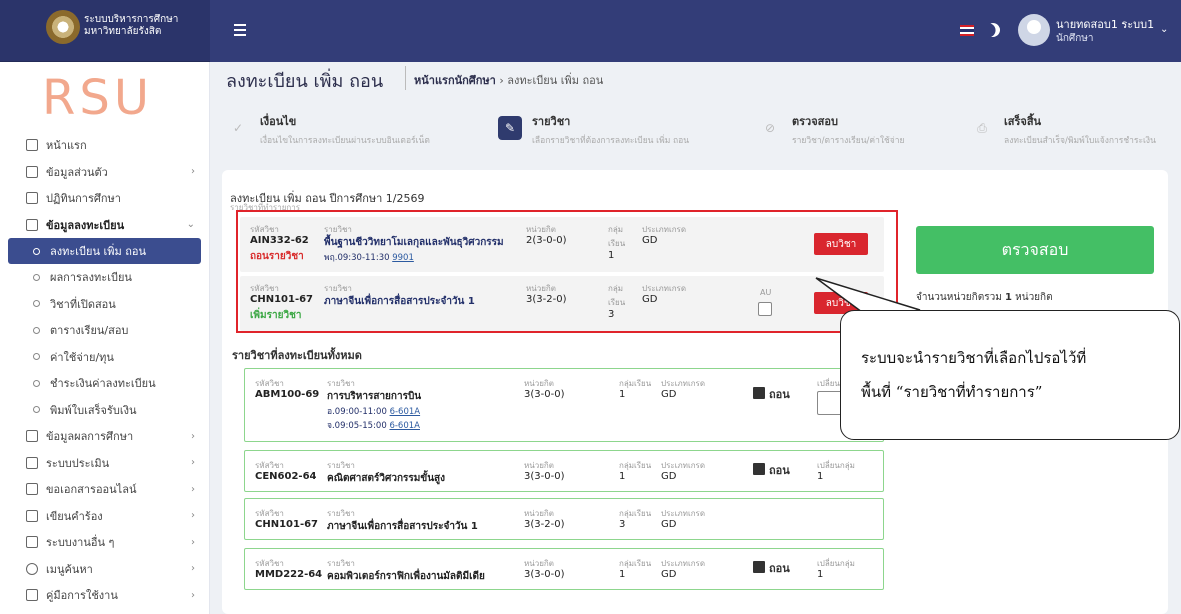 The width and height of the screenshot is (1181, 614). What do you see at coordinates (297, 355) in the screenshot?
I see `registered-list-title: รายวิชาที่ลงทะเบียนทั้งหมด` at bounding box center [297, 355].